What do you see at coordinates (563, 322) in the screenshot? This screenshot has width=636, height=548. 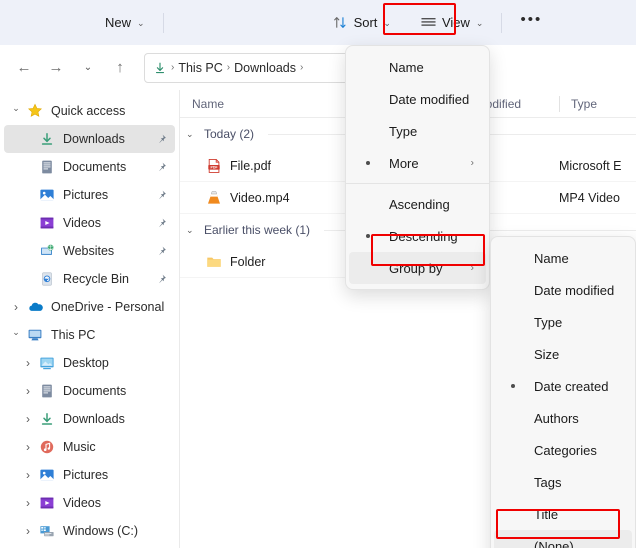 I see `groupby-menu-item-type: Type` at bounding box center [563, 322].